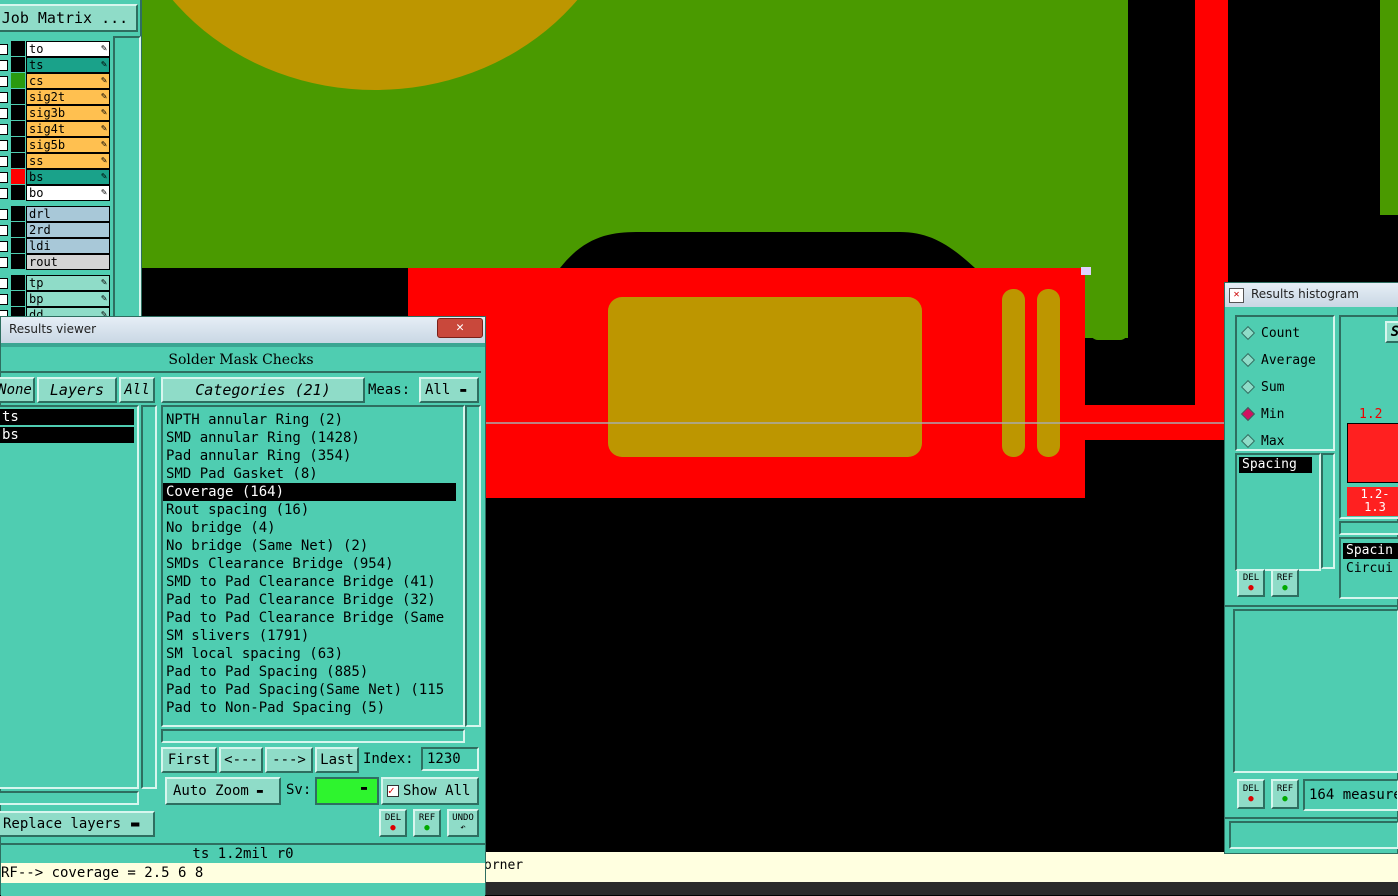  What do you see at coordinates (309, 600) in the screenshot?
I see `category-item: Pad to Pad Clearance Bridge (32)` at bounding box center [309, 600].